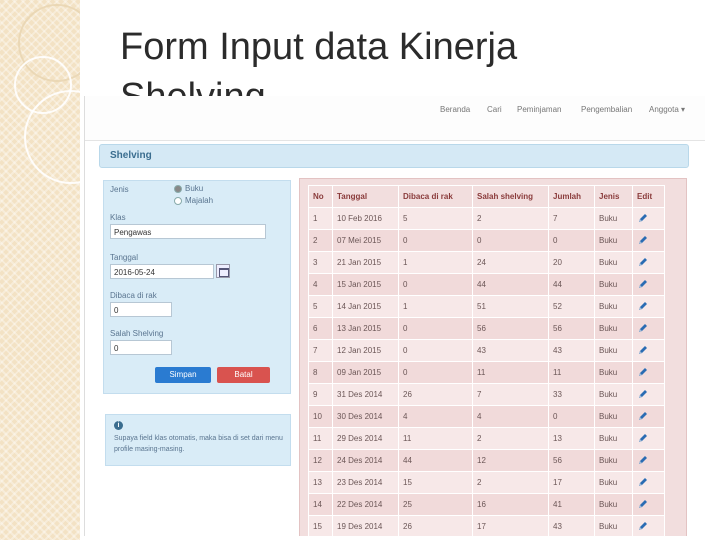  Describe the element at coordinates (141, 309) in the screenshot. I see `dibaca-input: 0` at that location.